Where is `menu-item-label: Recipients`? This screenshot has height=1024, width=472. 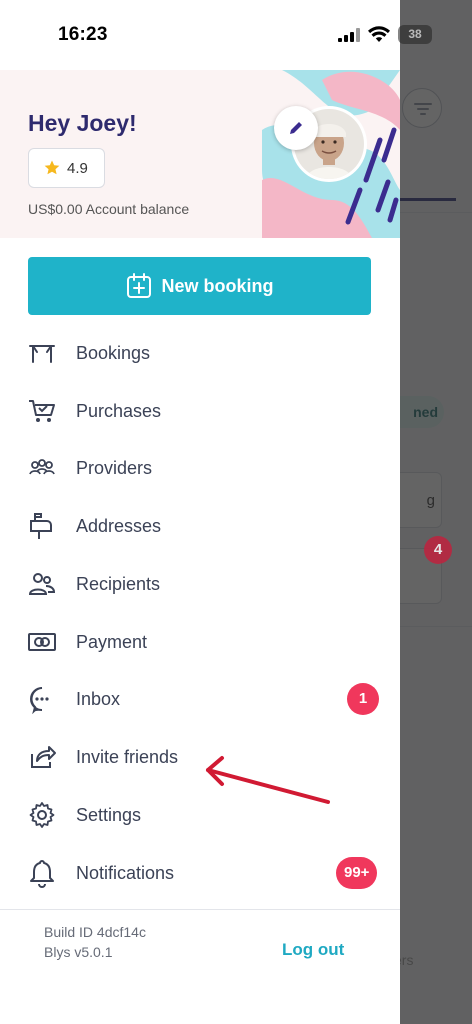 menu-item-label: Recipients is located at coordinates (118, 584).